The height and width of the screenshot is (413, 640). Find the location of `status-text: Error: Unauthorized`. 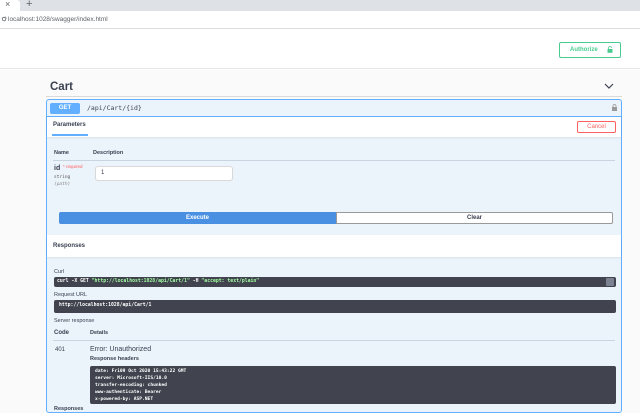

status-text: Error: Unauthorized is located at coordinates (121, 349).